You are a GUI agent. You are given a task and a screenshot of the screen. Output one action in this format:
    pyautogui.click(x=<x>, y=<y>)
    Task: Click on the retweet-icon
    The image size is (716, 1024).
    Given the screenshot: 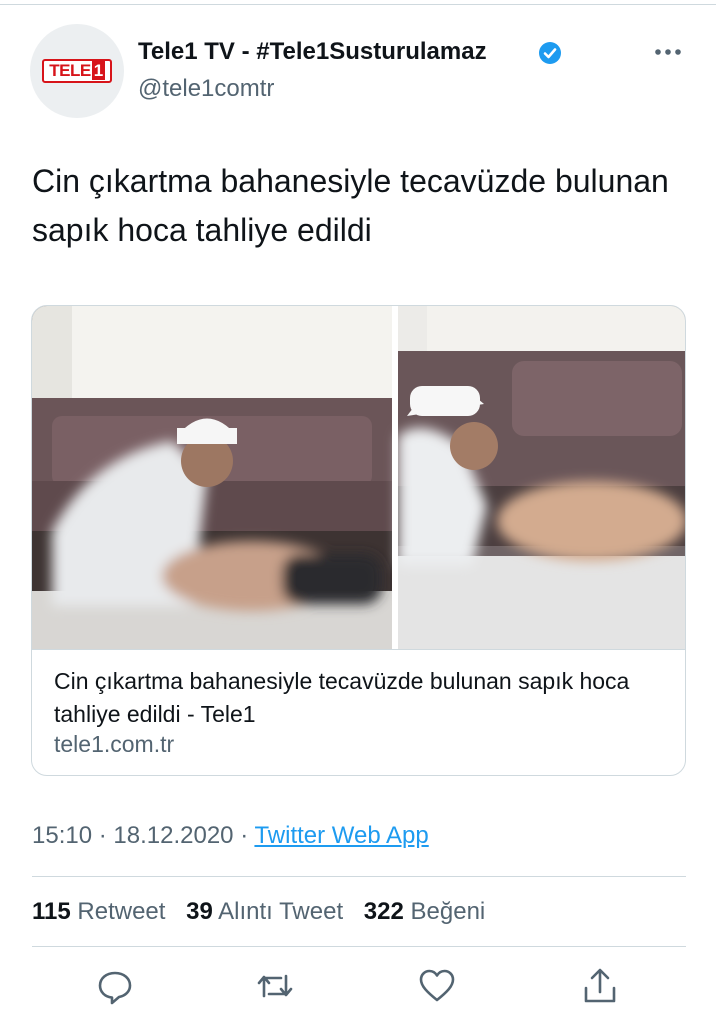 What is the action you would take?
    pyautogui.click(x=275, y=986)
    